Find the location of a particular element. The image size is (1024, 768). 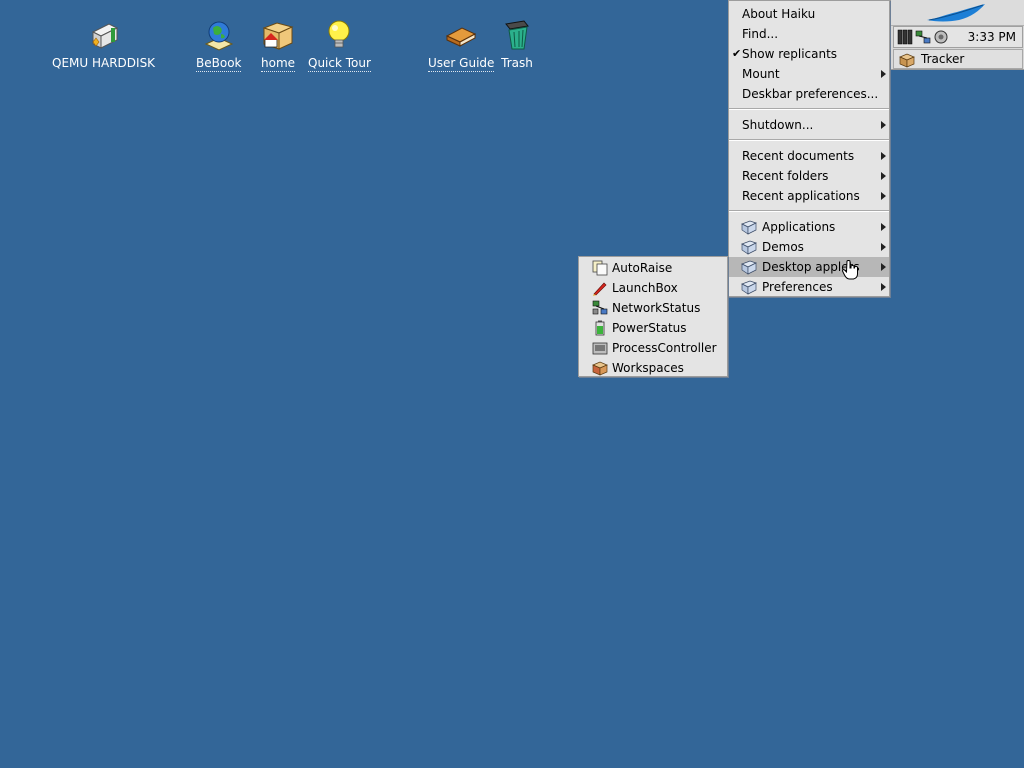

menu-item-applications: Applications is located at coordinates (809, 227).